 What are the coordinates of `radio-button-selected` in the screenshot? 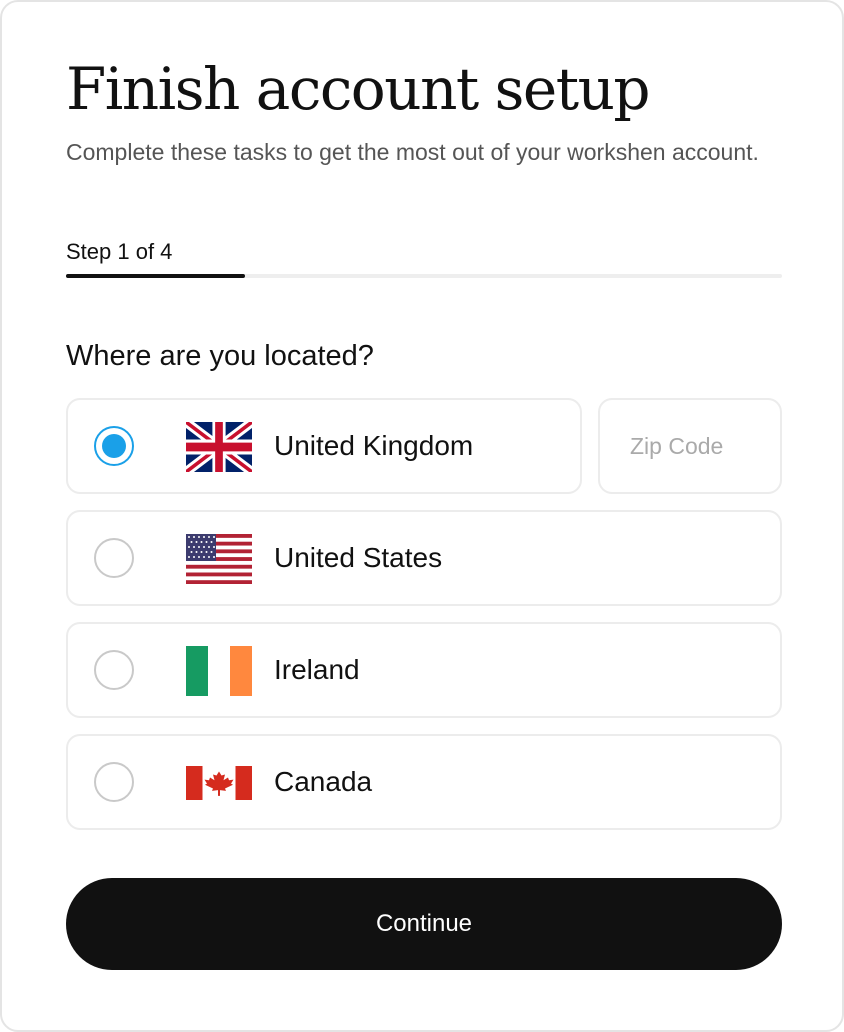 It's located at (114, 446).